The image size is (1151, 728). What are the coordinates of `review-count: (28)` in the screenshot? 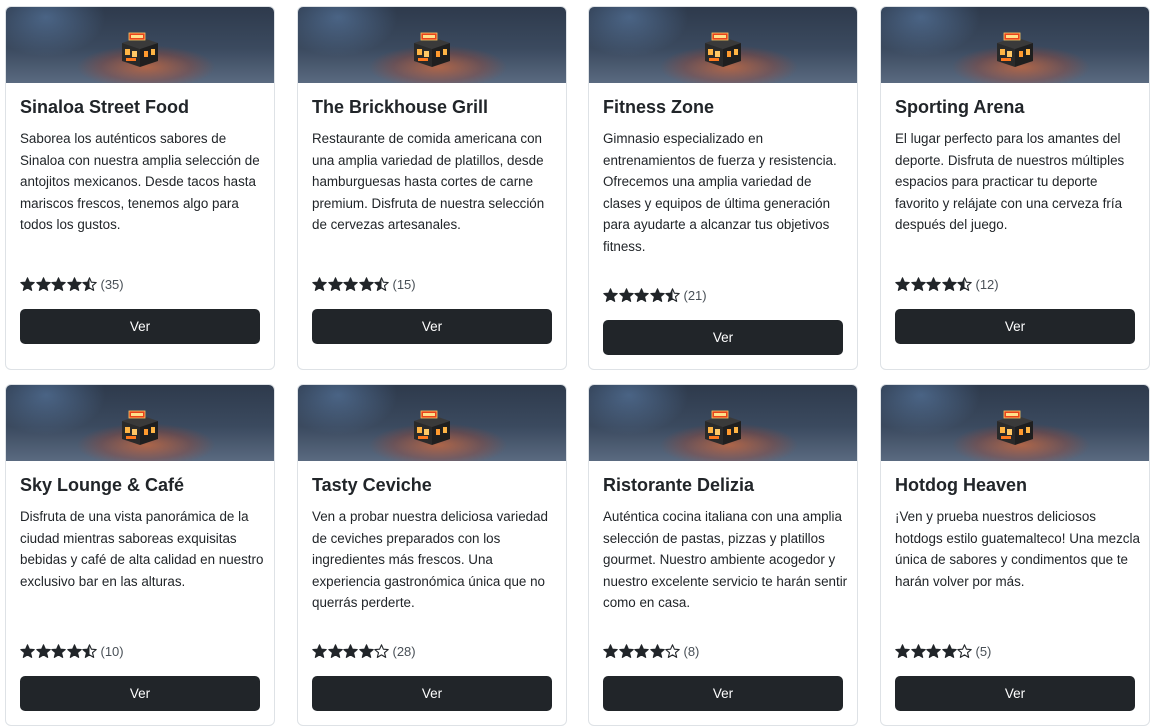 It's located at (404, 651).